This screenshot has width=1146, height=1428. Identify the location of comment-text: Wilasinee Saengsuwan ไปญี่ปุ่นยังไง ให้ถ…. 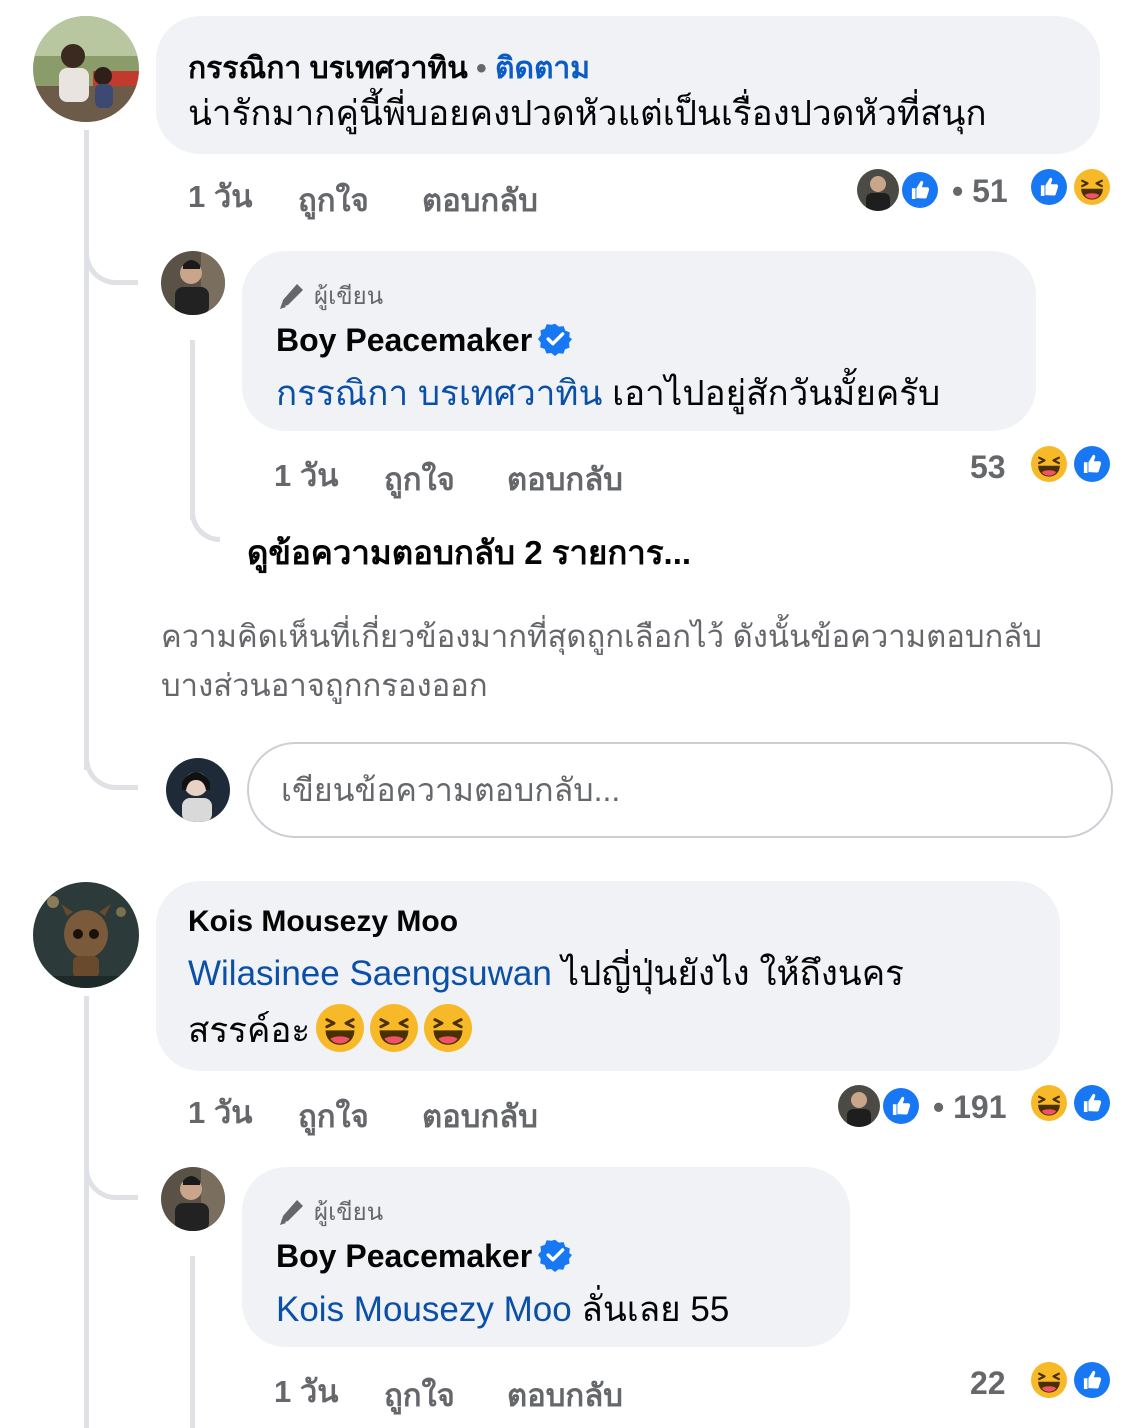
(546, 974).